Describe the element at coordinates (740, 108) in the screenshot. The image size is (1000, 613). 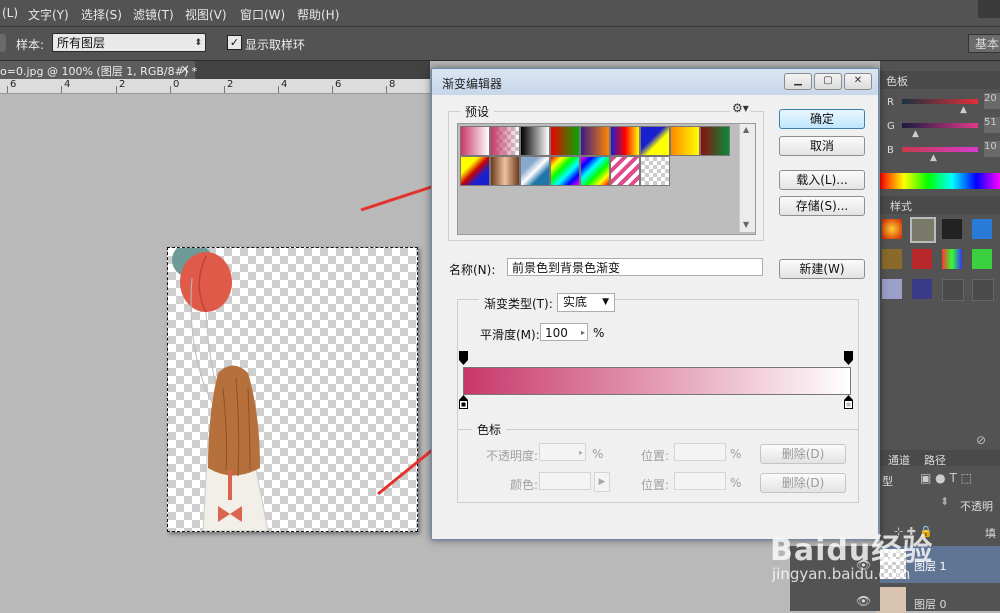
I see `gear-icon: ⚙▾` at that location.